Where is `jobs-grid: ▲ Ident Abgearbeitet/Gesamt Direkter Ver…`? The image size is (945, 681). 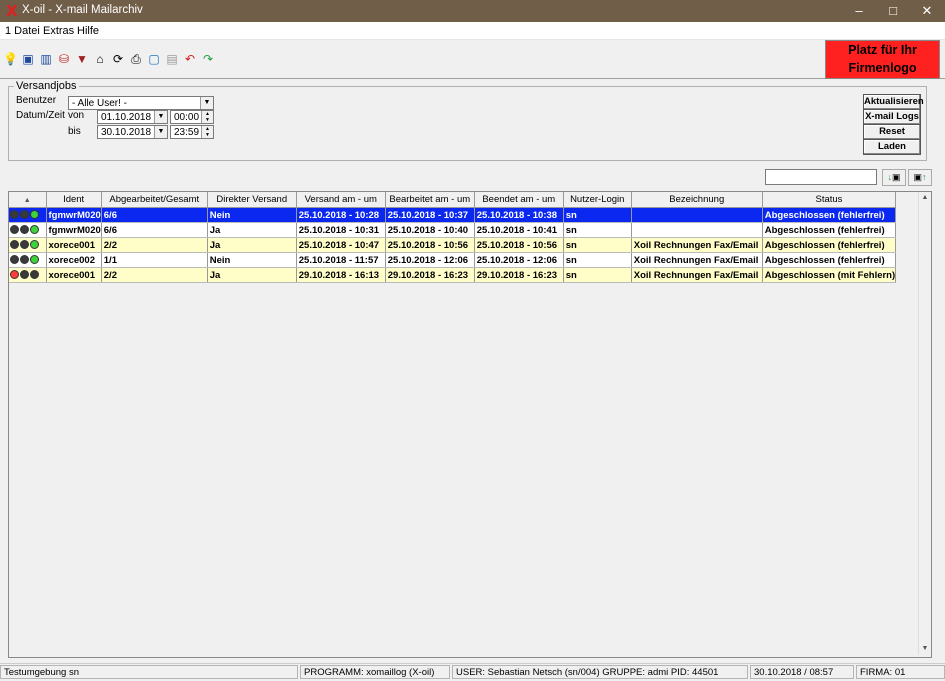
jobs-grid: ▲ Ident Abgearbeitet/Gesamt Direkter Ver… is located at coordinates (453, 237).